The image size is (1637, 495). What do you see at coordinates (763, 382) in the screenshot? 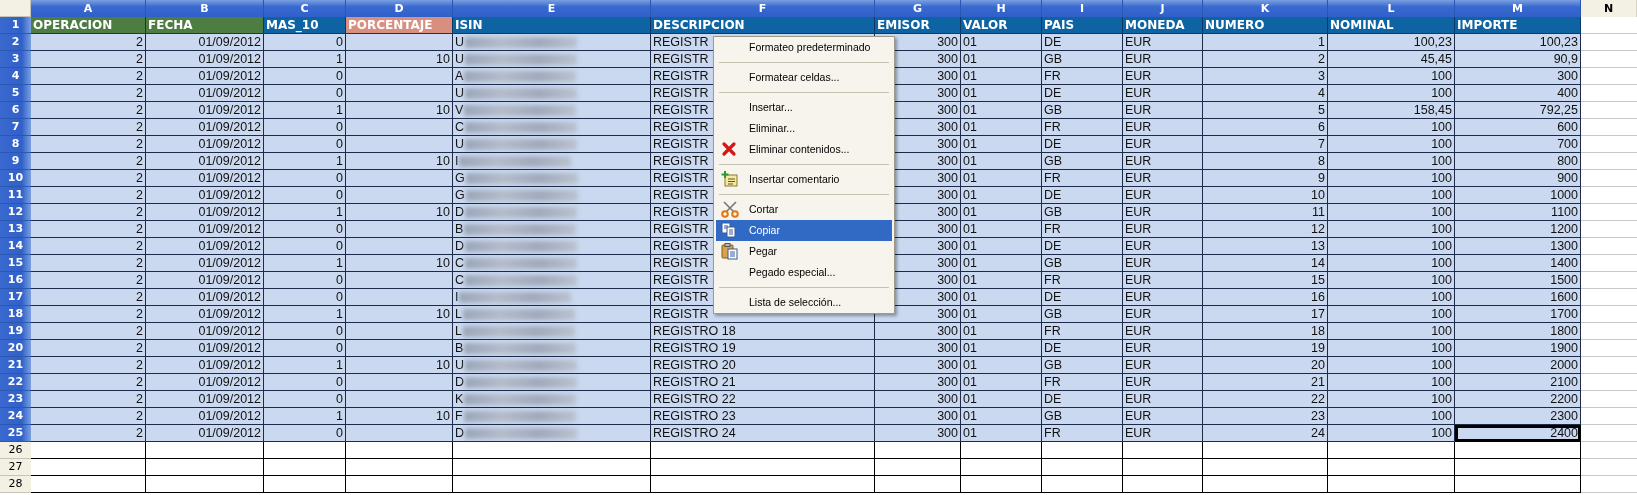
I see `table-cell: REGISTRO 21` at bounding box center [763, 382].